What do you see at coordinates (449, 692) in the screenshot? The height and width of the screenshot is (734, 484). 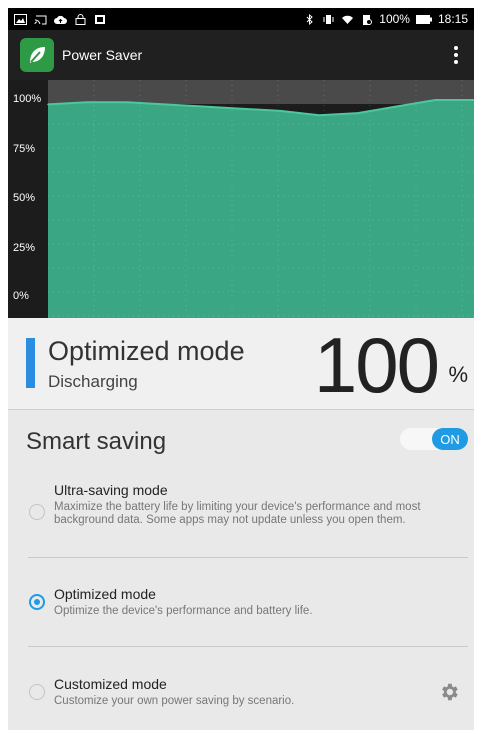 I see `gear-icon` at bounding box center [449, 692].